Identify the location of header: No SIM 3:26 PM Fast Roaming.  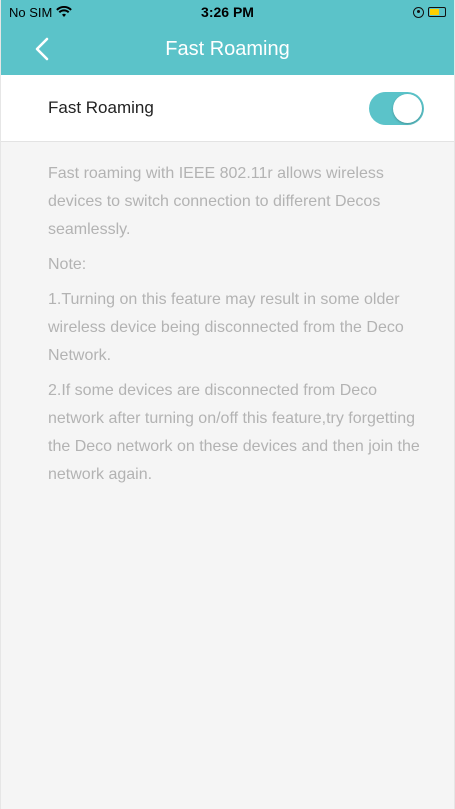
(227, 37).